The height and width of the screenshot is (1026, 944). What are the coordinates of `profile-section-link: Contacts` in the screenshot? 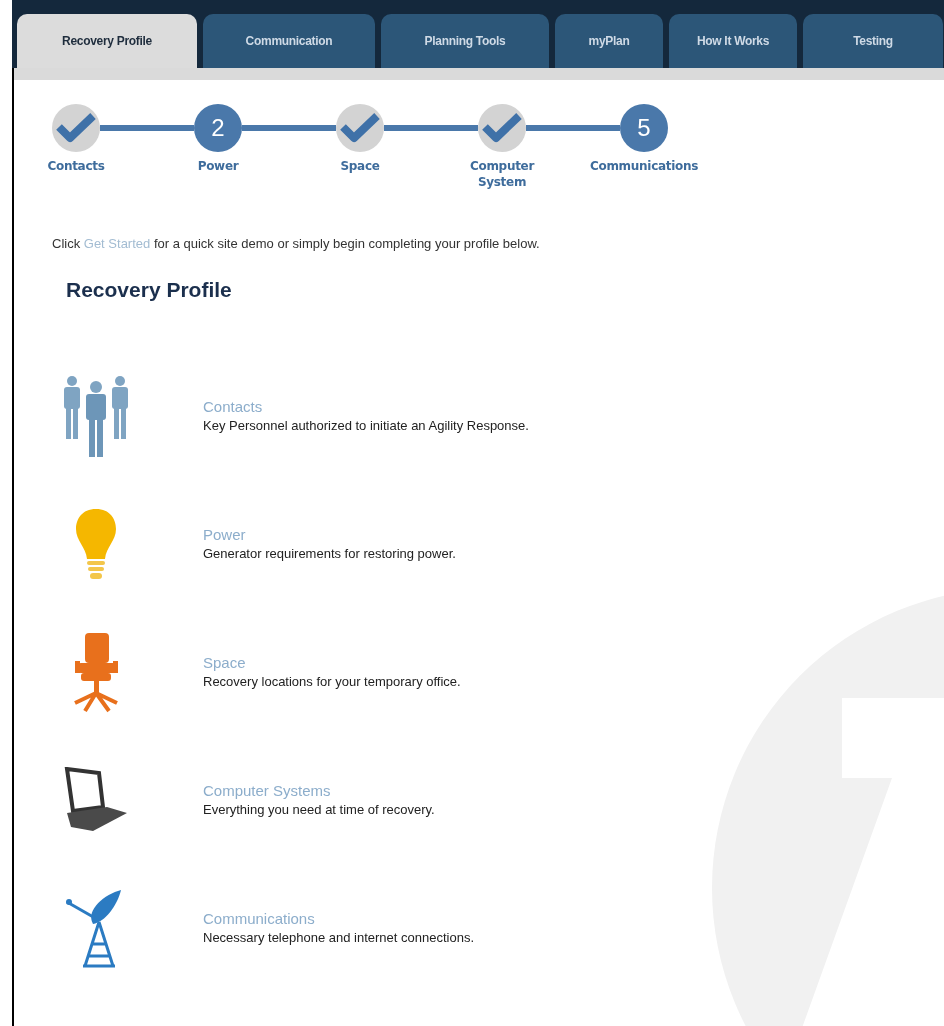 It's located at (233, 407).